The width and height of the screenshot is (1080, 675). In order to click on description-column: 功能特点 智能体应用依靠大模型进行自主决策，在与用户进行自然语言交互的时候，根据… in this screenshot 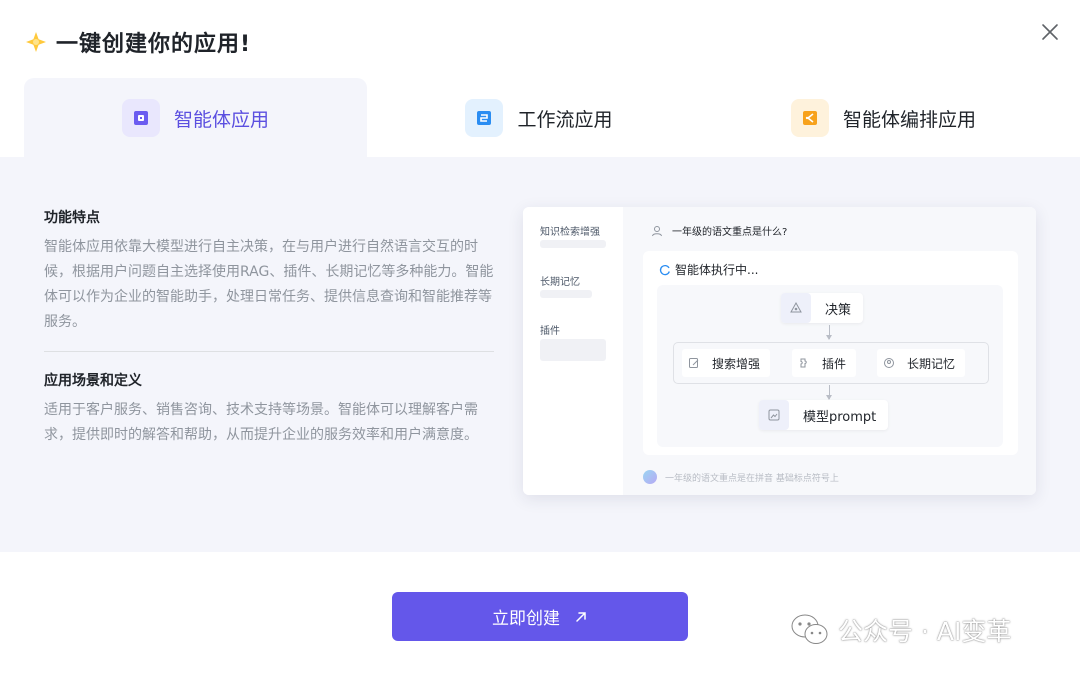, I will do `click(269, 327)`.